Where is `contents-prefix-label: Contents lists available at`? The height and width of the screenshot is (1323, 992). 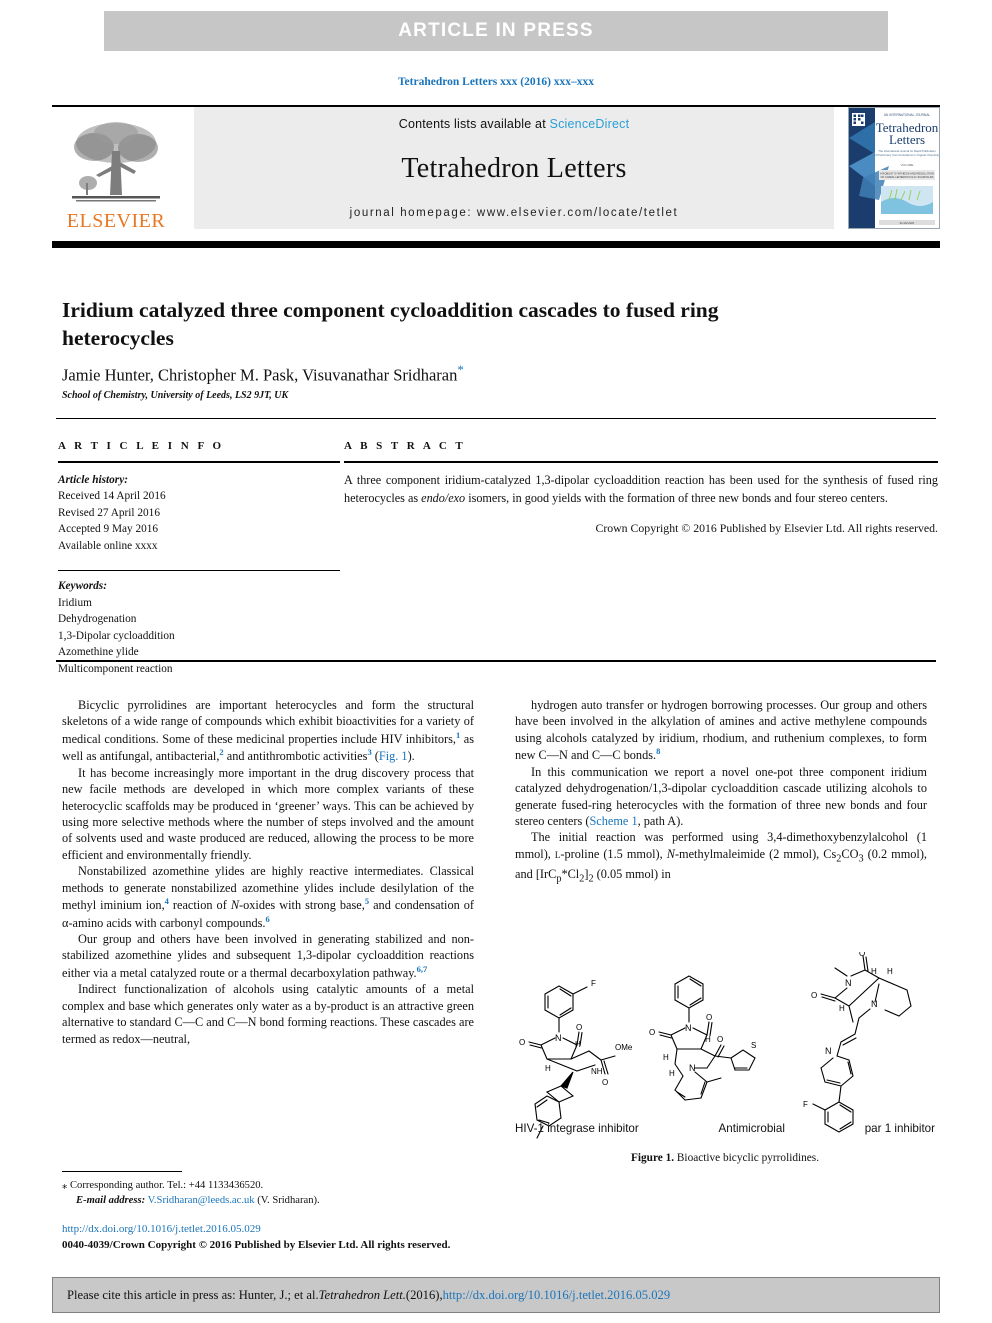 contents-prefix-label: Contents lists available at is located at coordinates (474, 124).